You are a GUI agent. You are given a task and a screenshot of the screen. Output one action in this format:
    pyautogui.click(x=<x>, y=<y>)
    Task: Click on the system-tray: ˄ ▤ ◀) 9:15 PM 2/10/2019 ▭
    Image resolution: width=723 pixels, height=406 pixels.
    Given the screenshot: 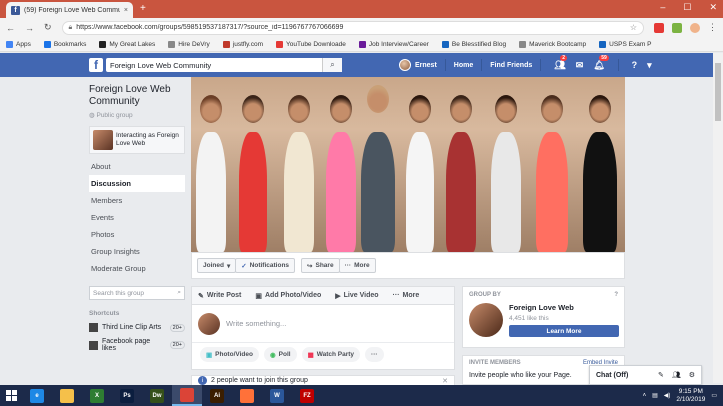 What is the action you would take?
    pyautogui.click(x=683, y=396)
    